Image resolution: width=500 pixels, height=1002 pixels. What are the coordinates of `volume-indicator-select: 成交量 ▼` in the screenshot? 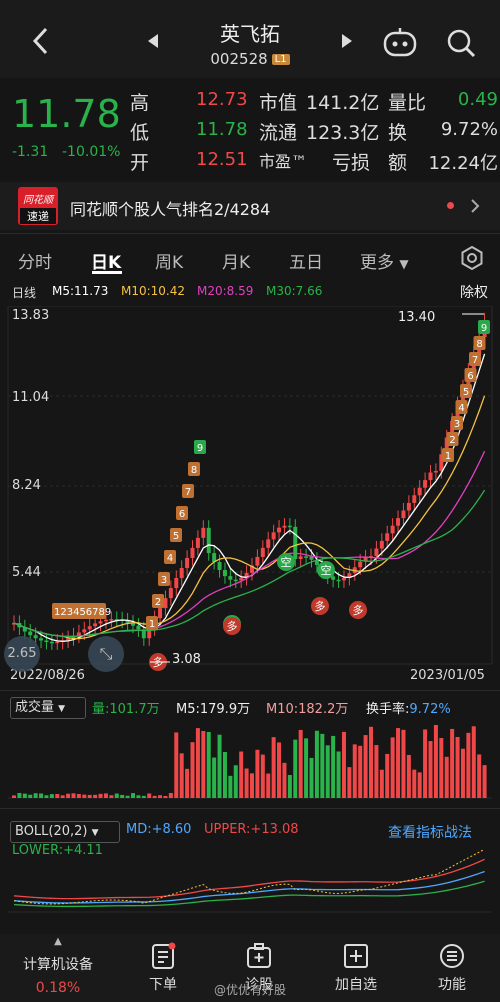 It's located at (48, 708).